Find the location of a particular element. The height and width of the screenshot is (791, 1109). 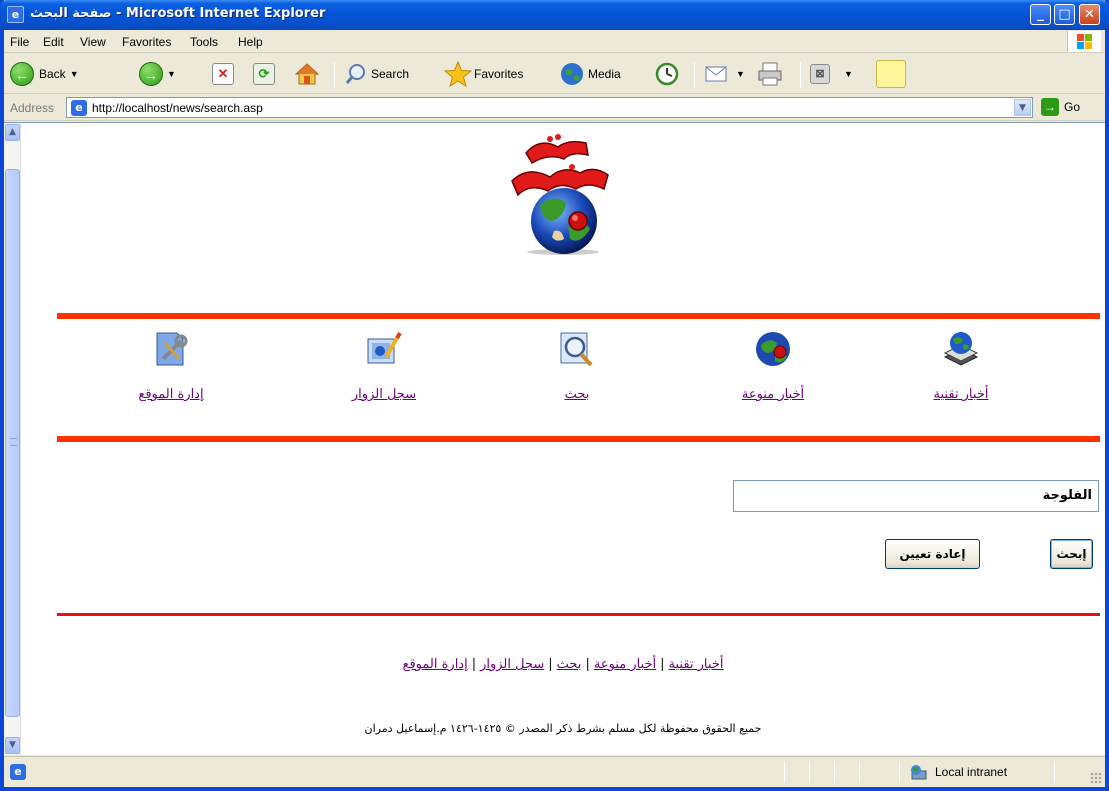

footer-link-misc-news: أخبار منوعة is located at coordinates (625, 664).